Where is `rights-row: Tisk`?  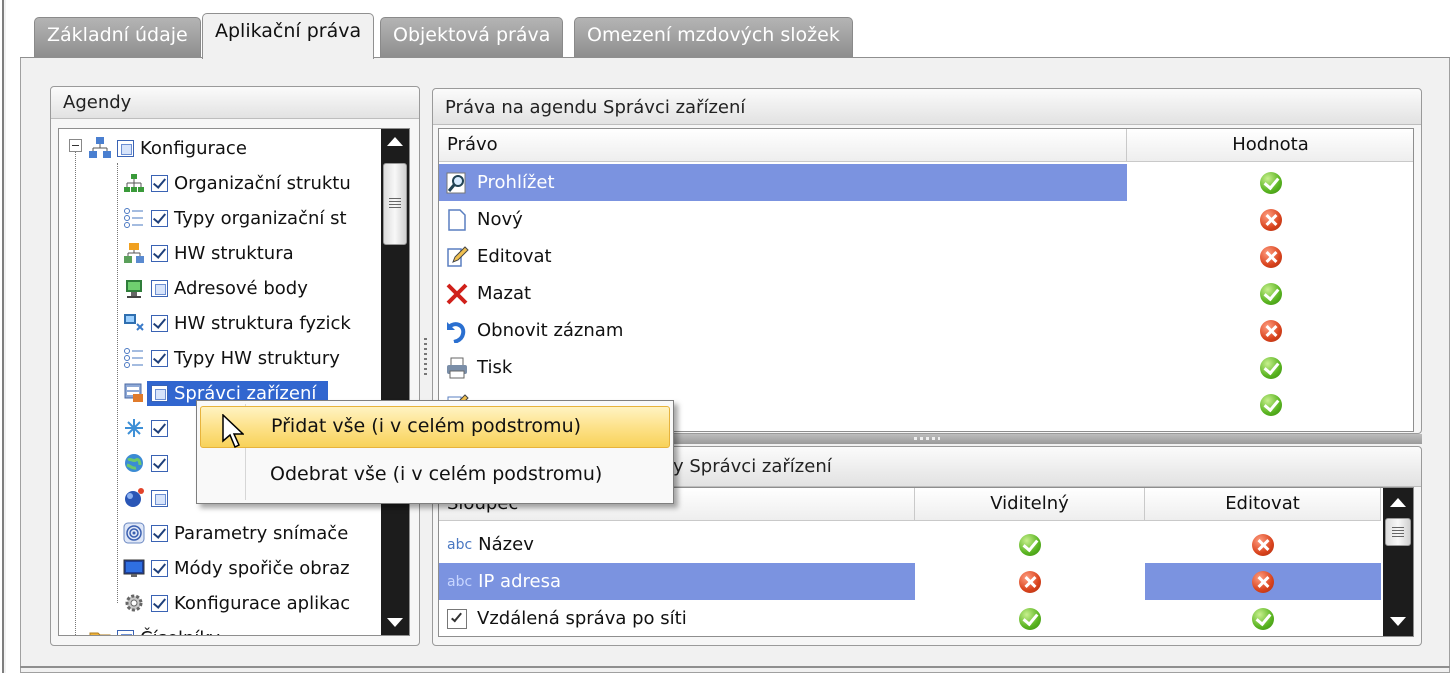 rights-row: Tisk is located at coordinates (926, 367).